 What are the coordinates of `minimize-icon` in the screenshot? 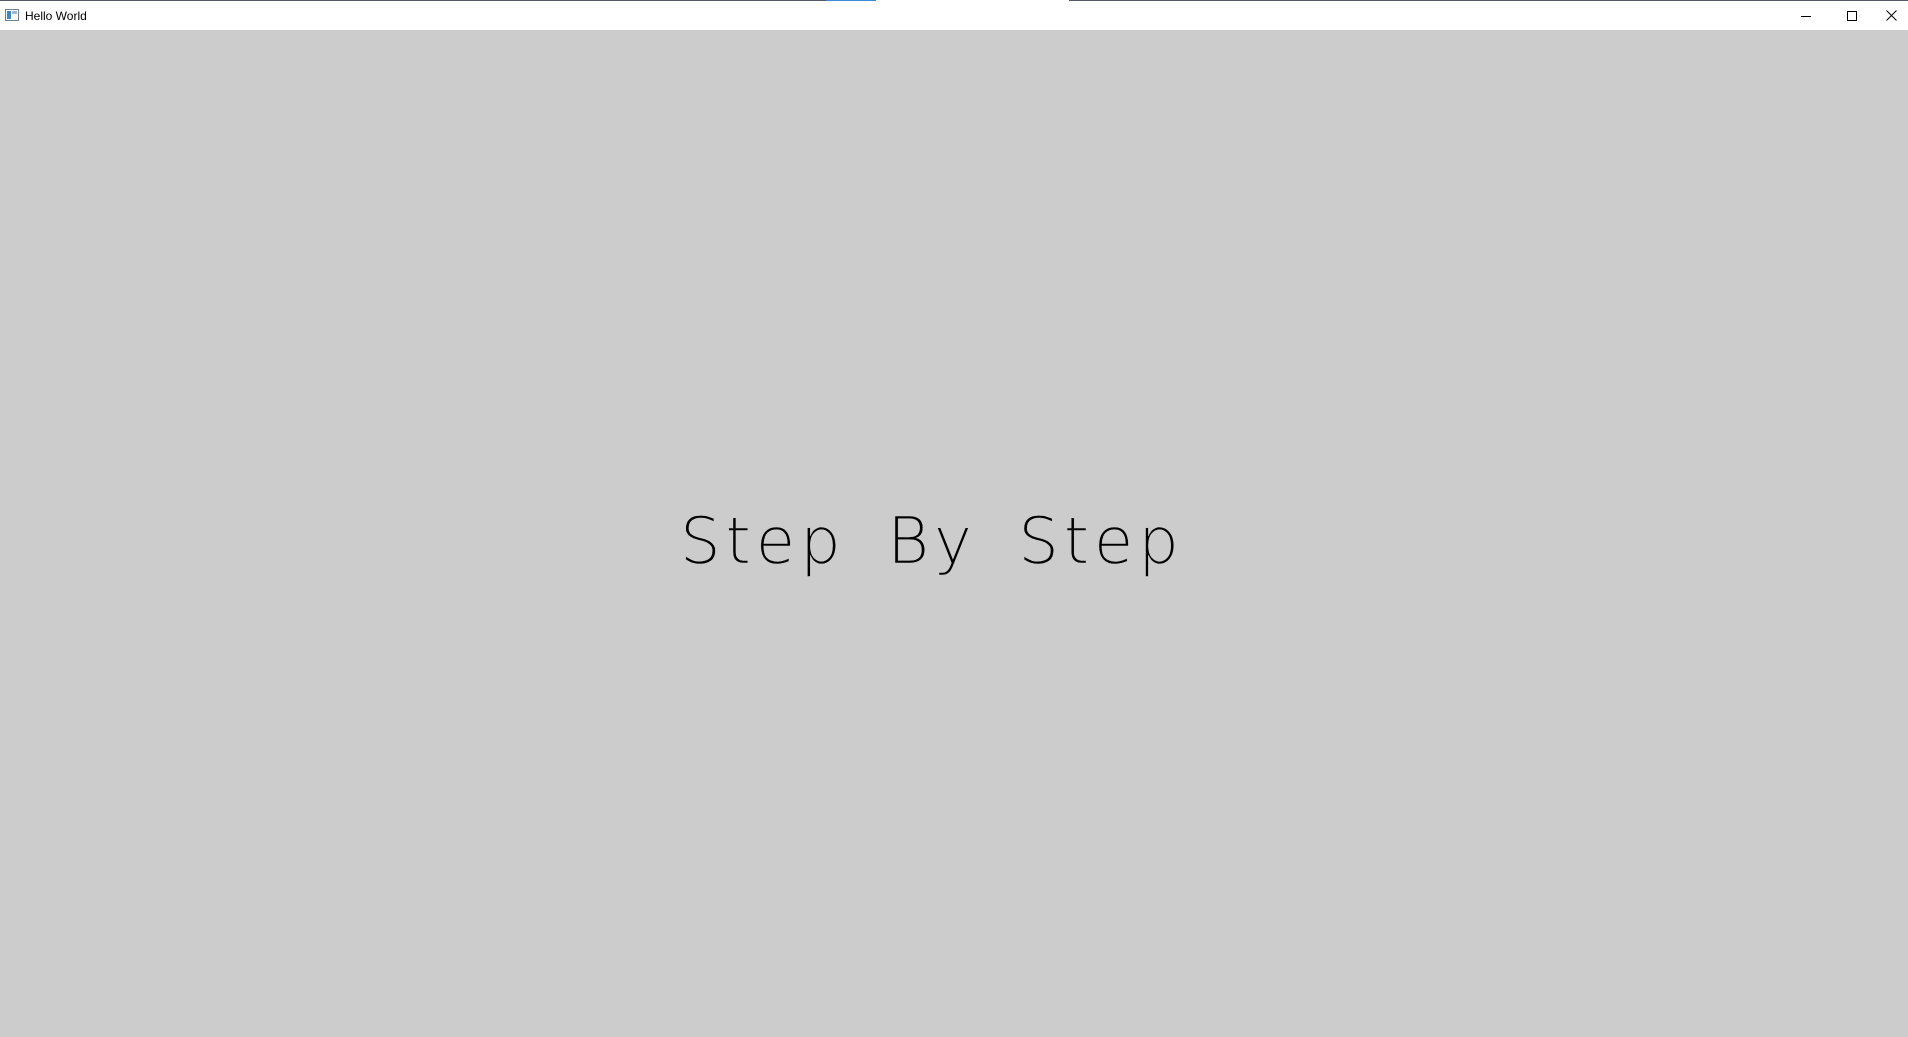 It's located at (1806, 16).